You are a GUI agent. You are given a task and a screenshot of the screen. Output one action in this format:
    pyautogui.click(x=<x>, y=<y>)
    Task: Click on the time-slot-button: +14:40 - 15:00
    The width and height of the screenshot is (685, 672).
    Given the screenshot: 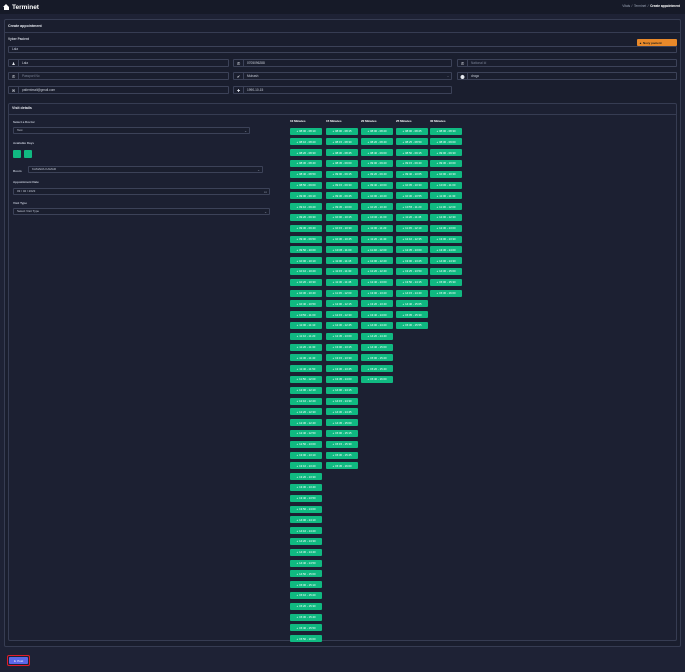 What is the action you would take?
    pyautogui.click(x=377, y=347)
    